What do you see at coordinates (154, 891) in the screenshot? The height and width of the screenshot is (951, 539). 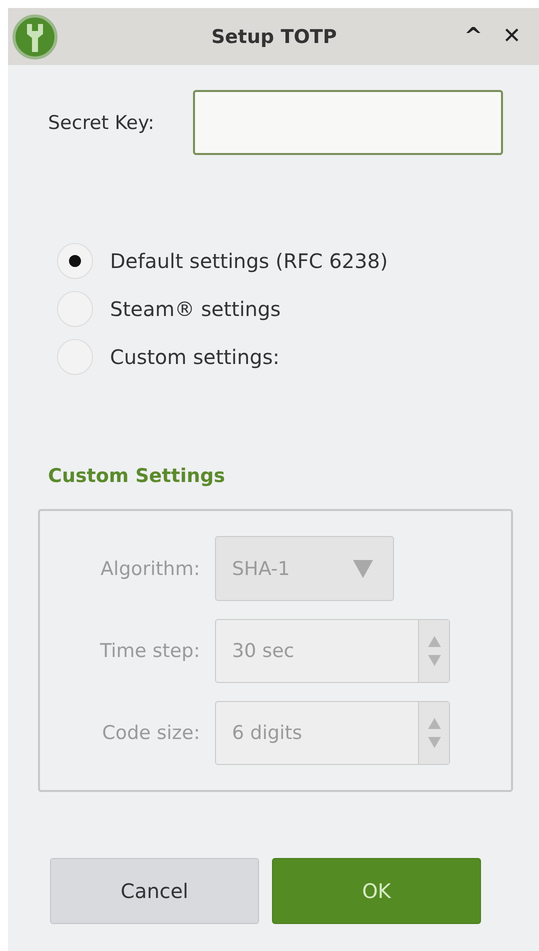 I see `cancel-button: Cancel` at bounding box center [154, 891].